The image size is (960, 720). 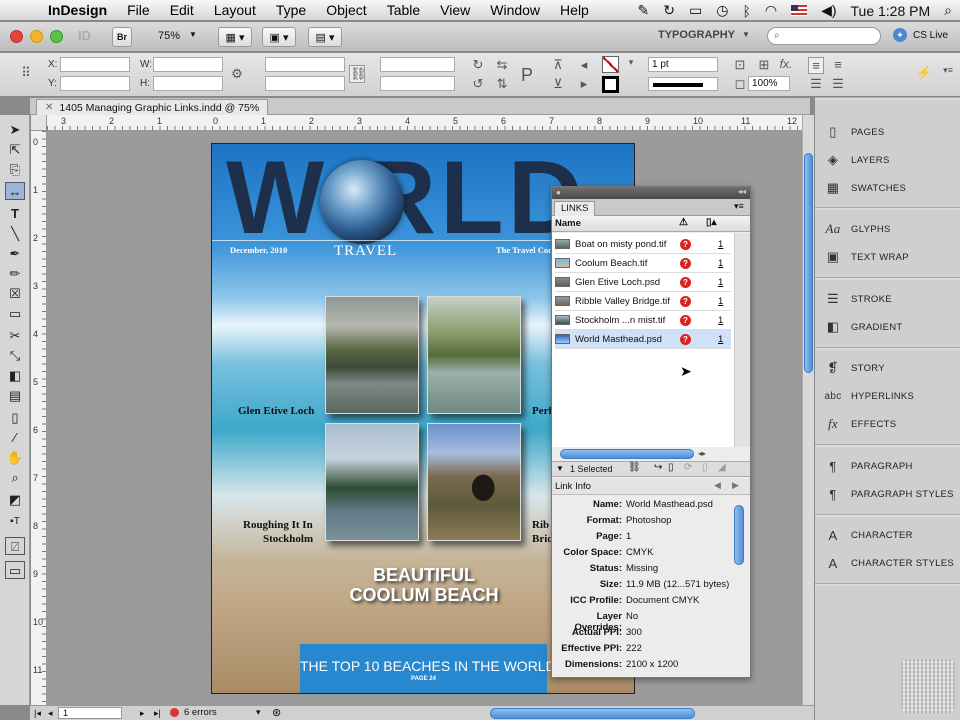 What do you see at coordinates (237, 74) in the screenshot?
I see `constrain-proportions-icon: ⚙` at bounding box center [237, 74].